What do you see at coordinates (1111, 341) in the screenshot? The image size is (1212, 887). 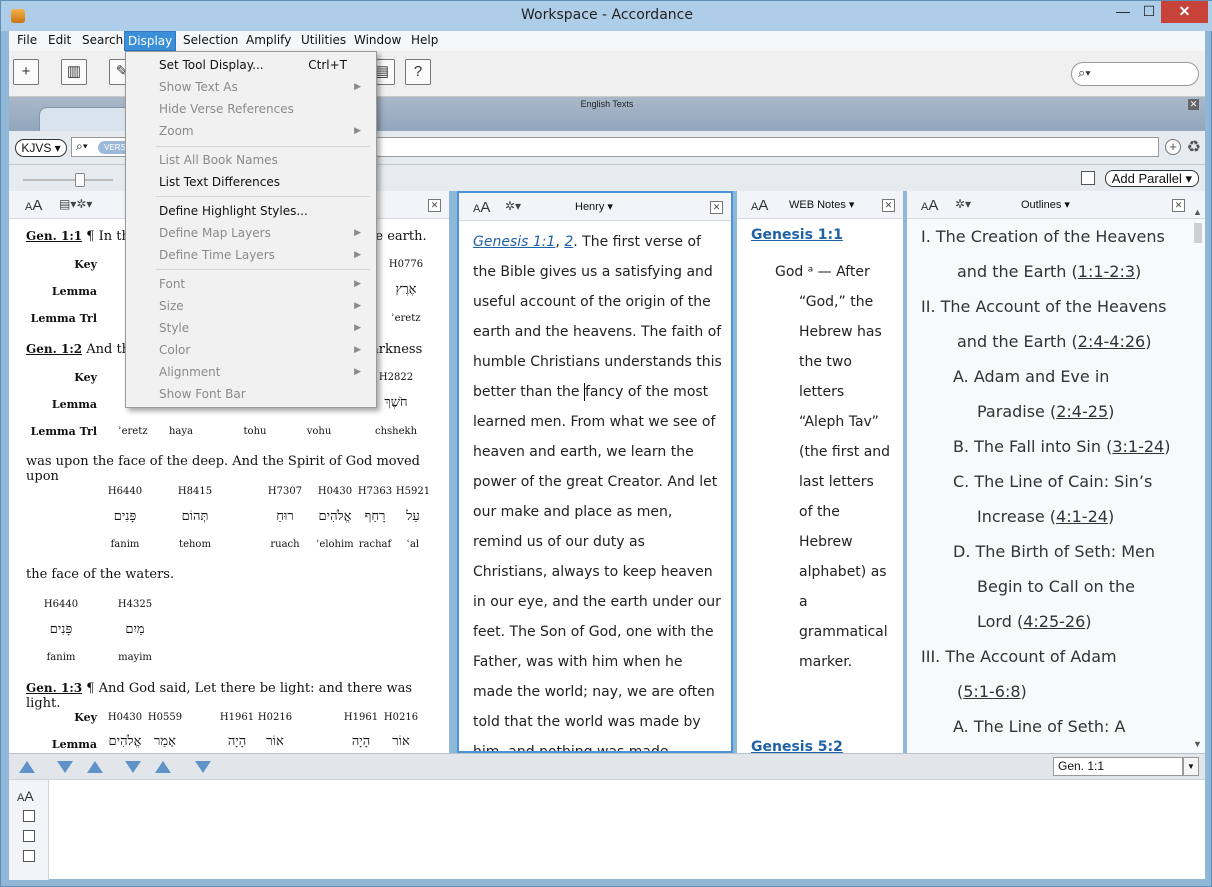 I see `outline-ref-link: 2:4-4:26` at bounding box center [1111, 341].